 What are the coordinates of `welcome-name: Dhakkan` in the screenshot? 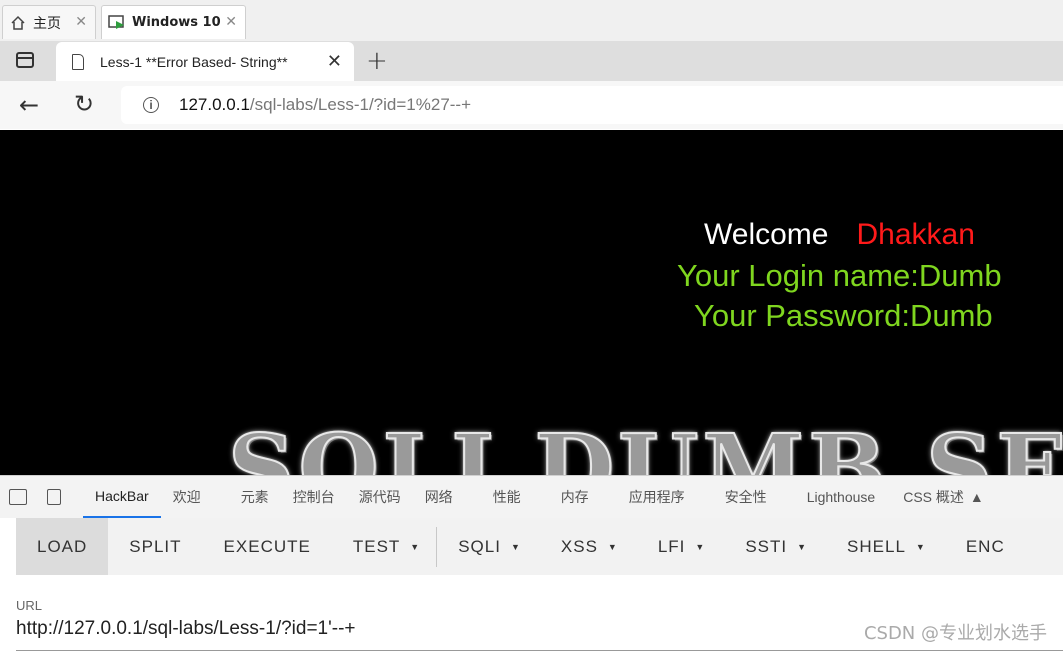 It's located at (915, 234).